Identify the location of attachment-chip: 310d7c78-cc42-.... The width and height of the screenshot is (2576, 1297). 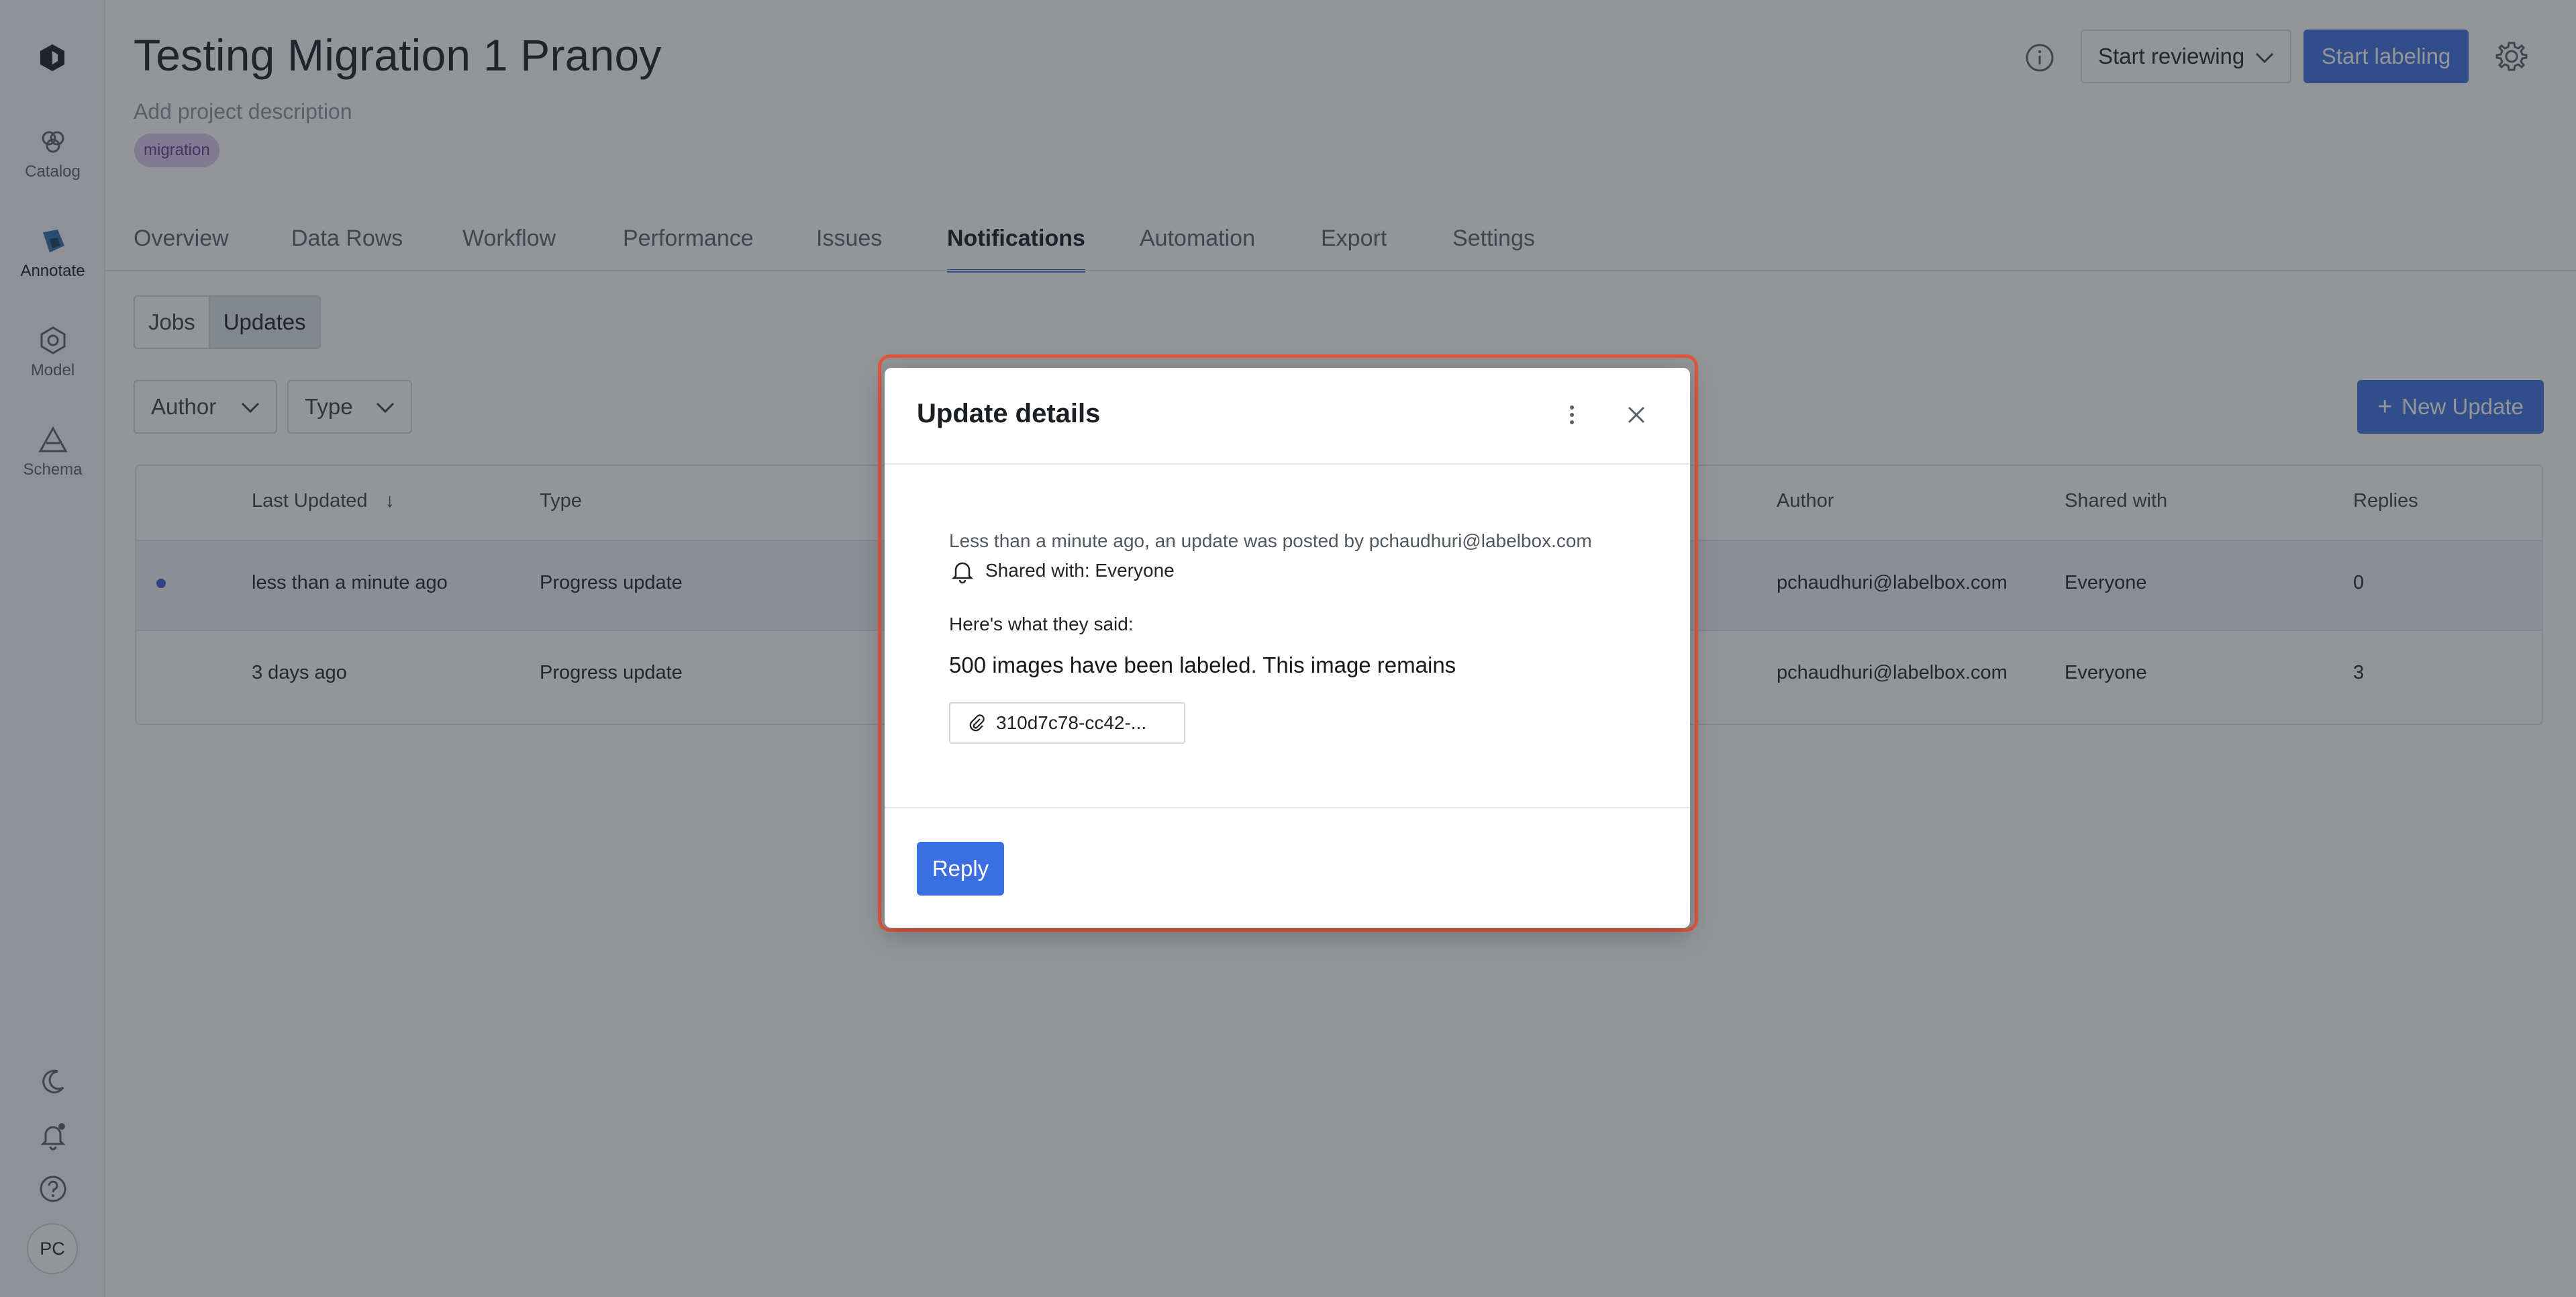
(1067, 723).